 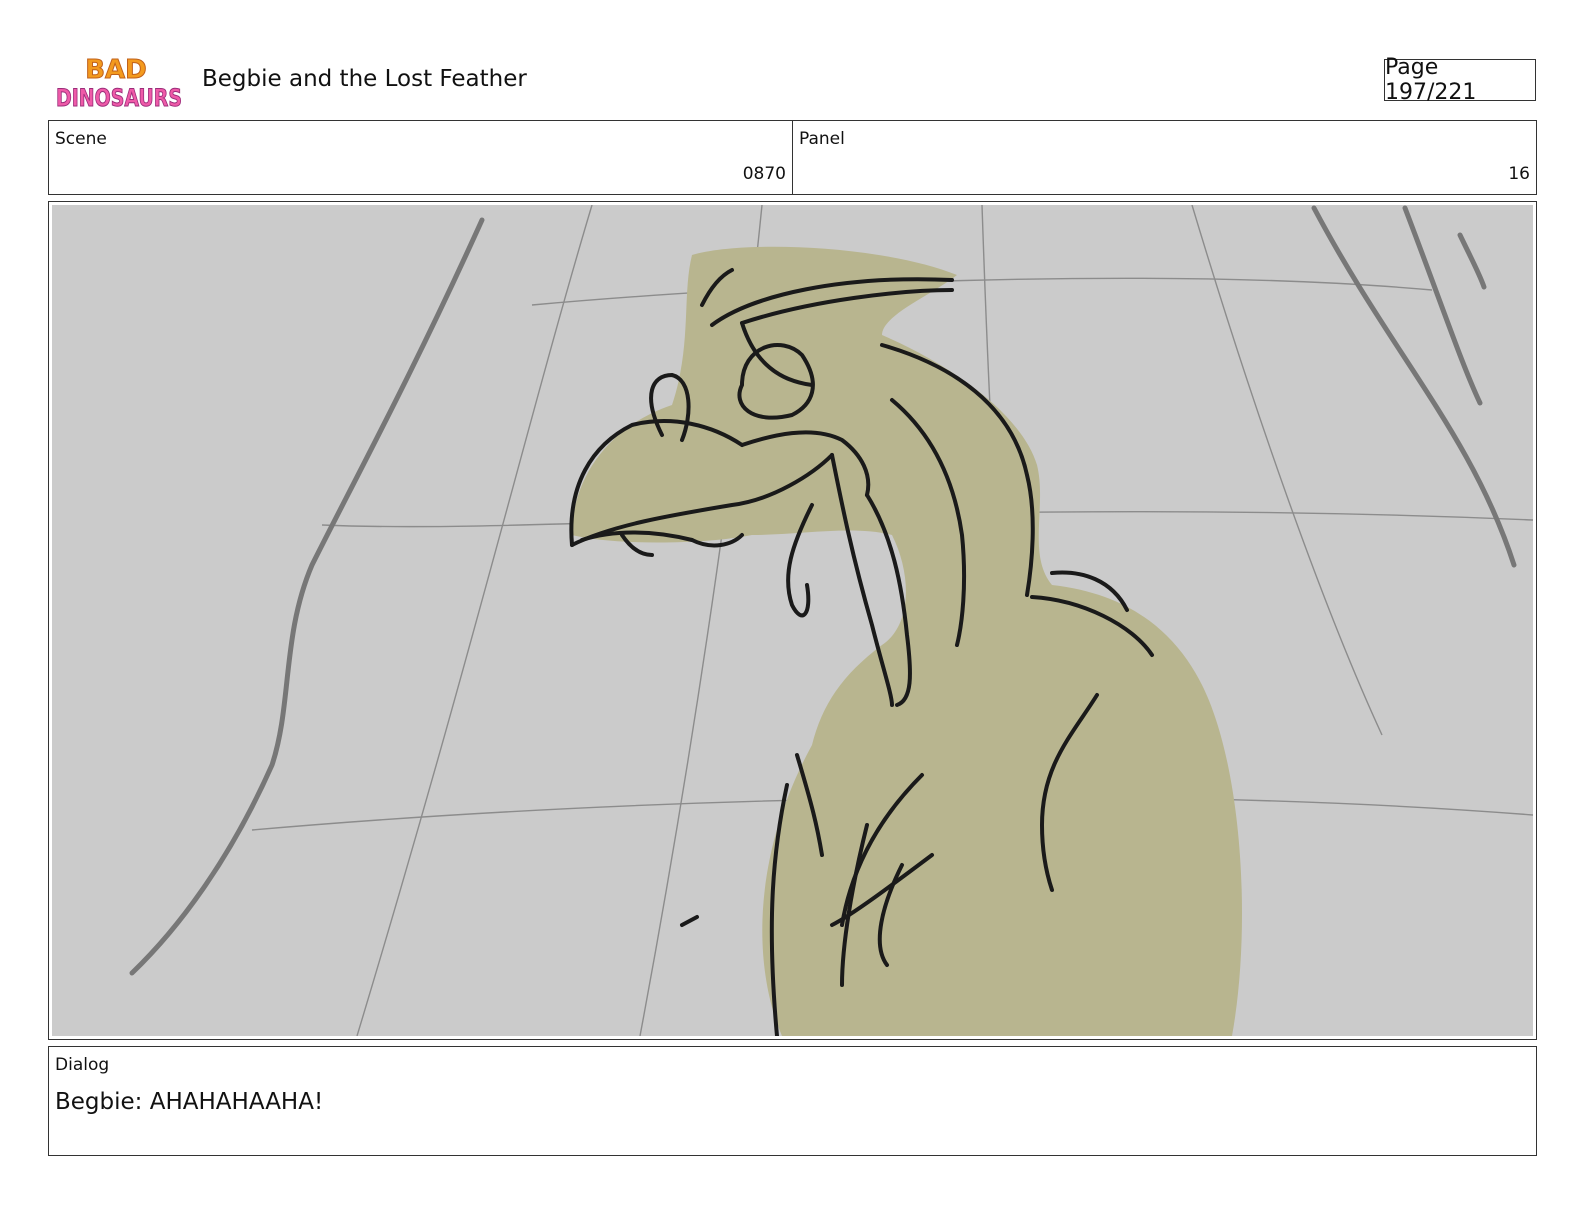 I want to click on bad-dinosaurs-logo: BAD DINOSAURS, so click(x=119, y=83).